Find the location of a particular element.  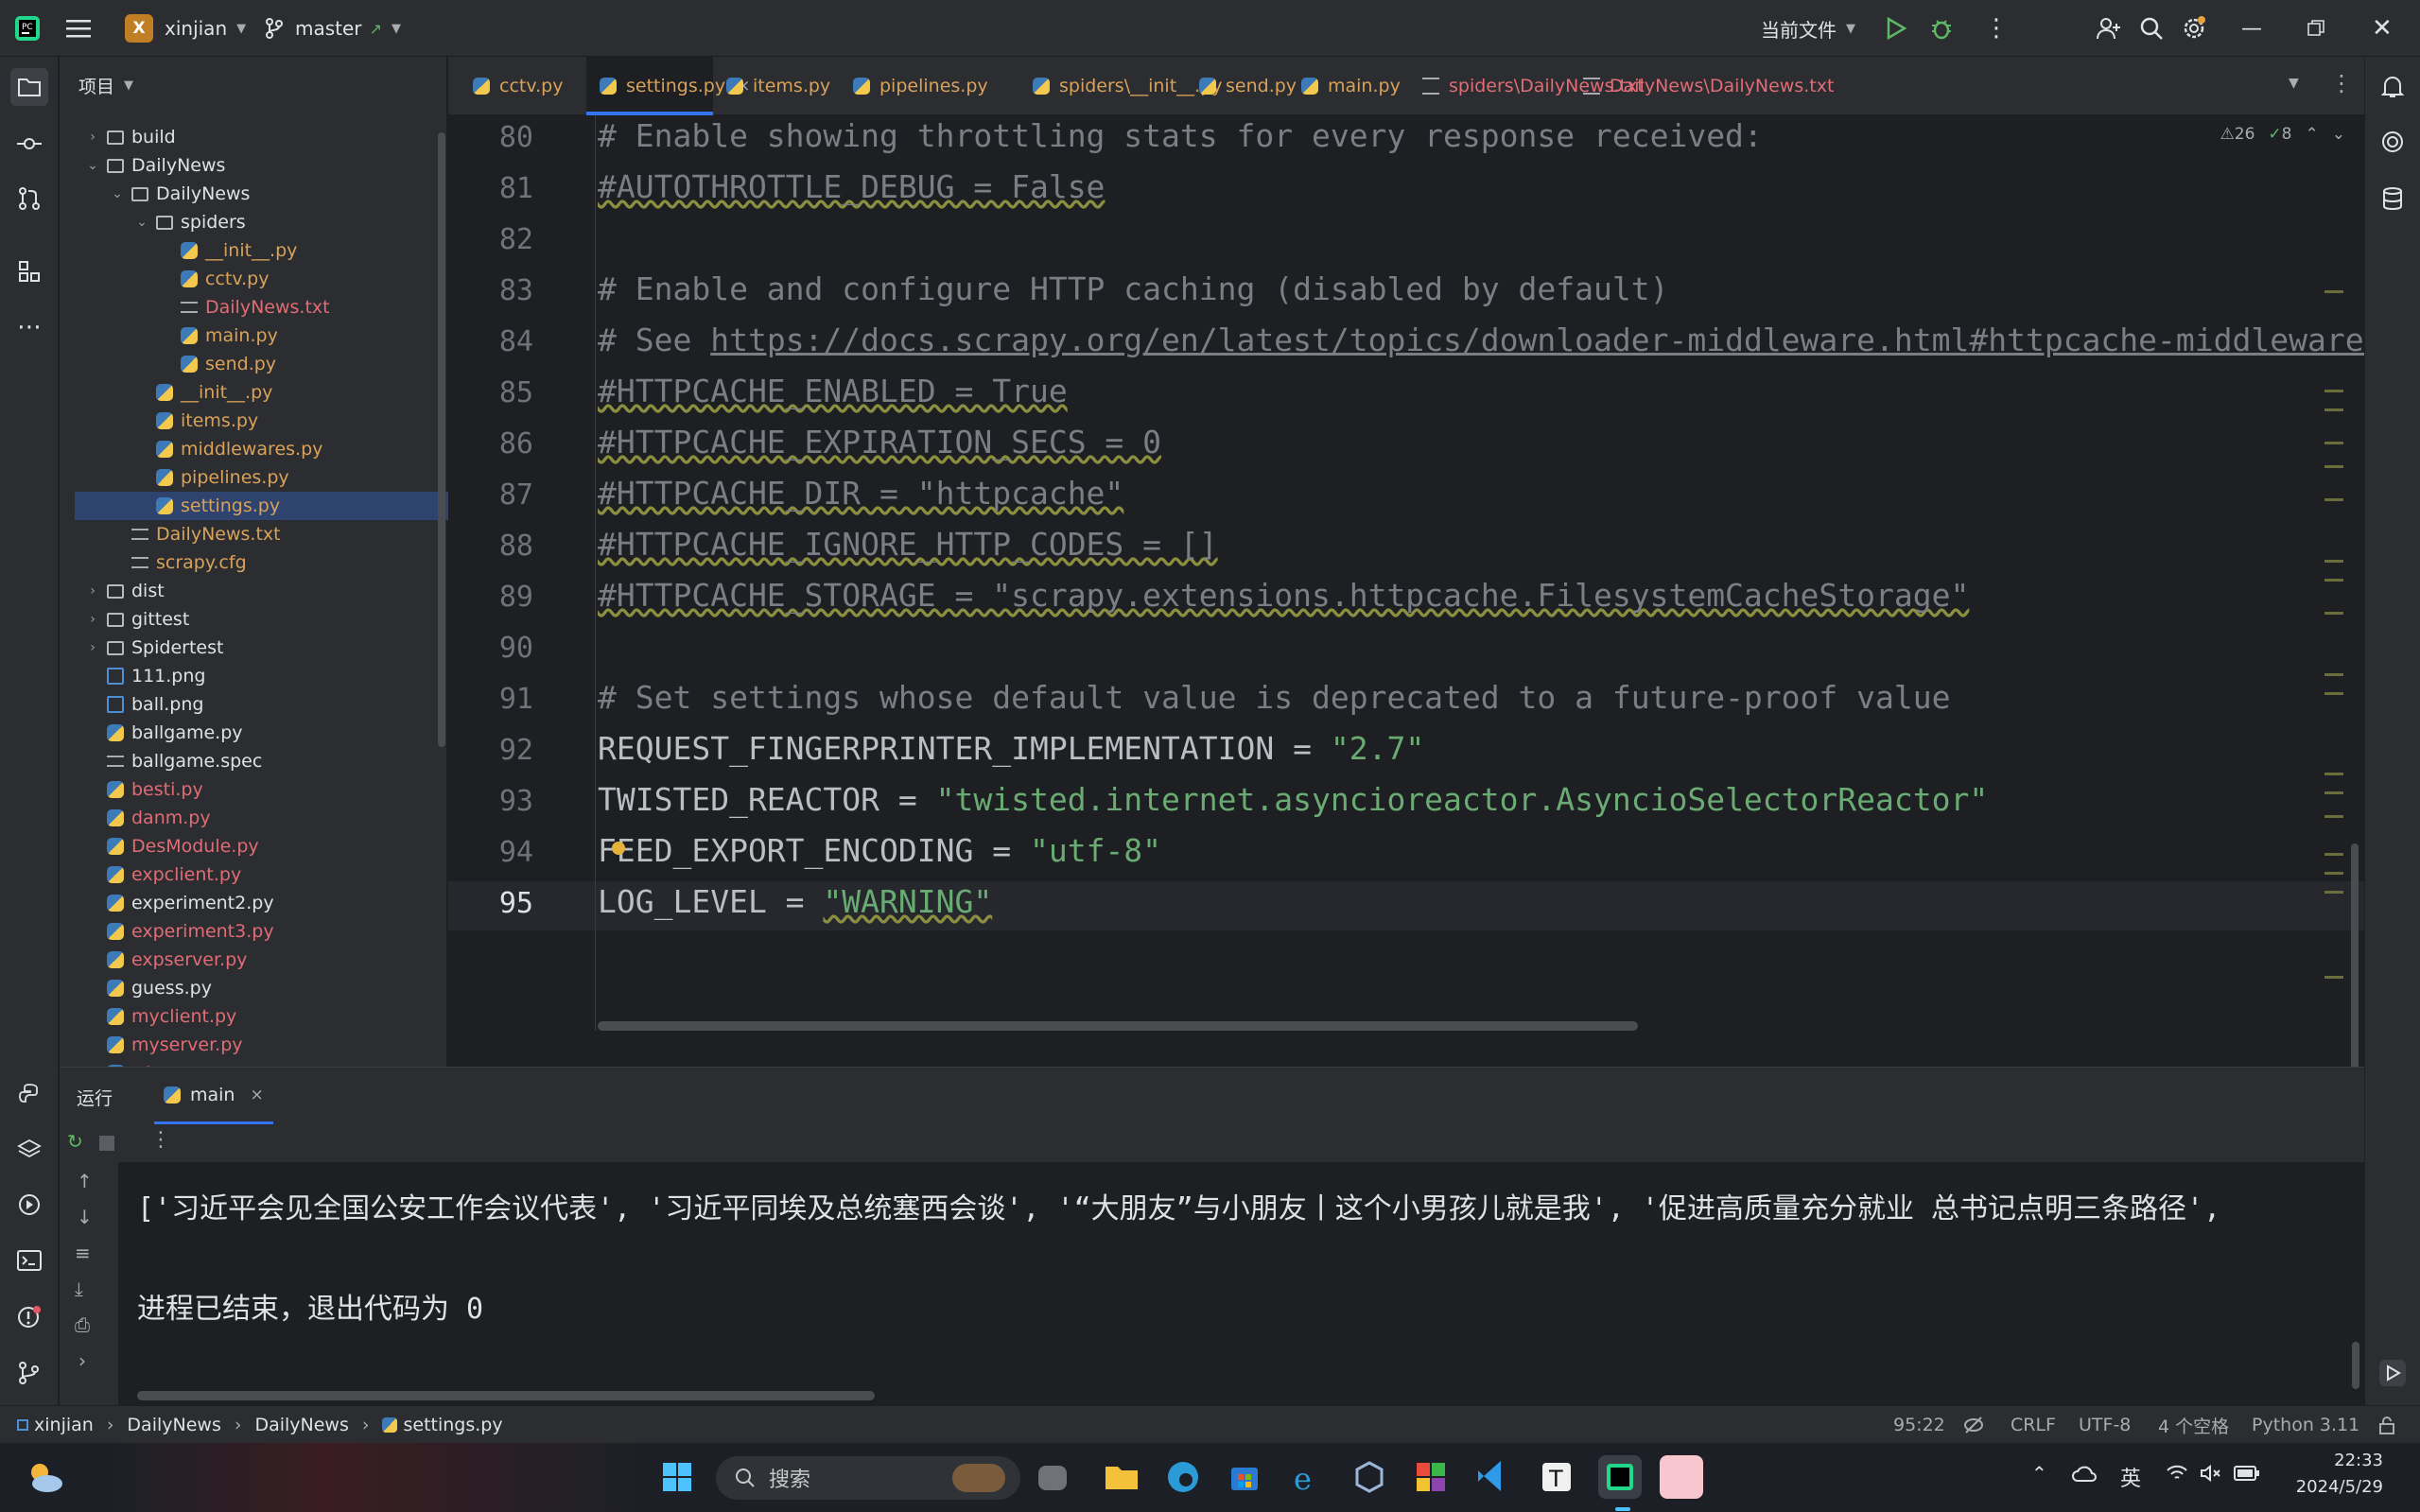

tree-item: pipelines.py is located at coordinates (249, 478).